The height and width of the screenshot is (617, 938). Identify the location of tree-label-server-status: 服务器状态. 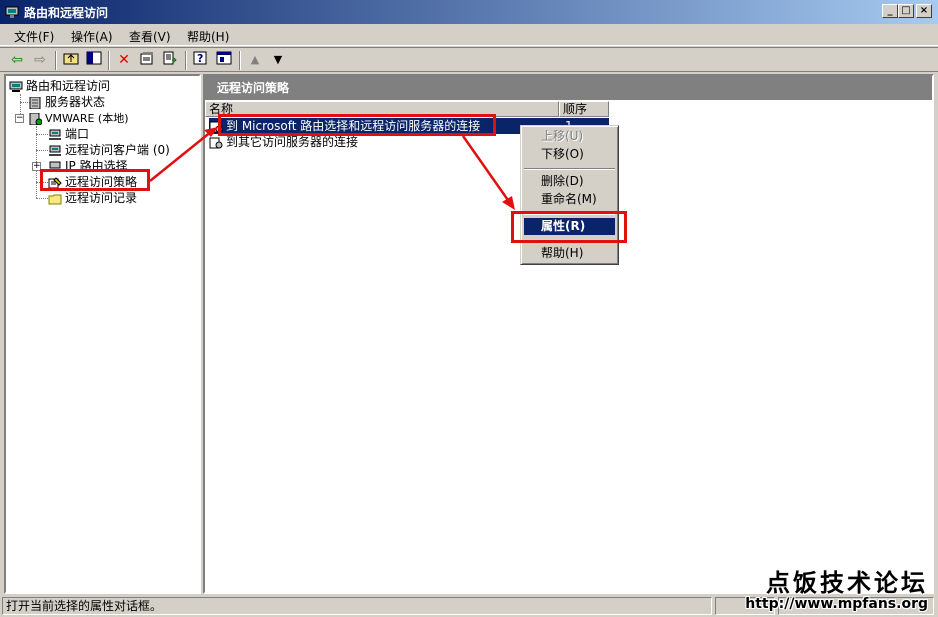
(75, 102).